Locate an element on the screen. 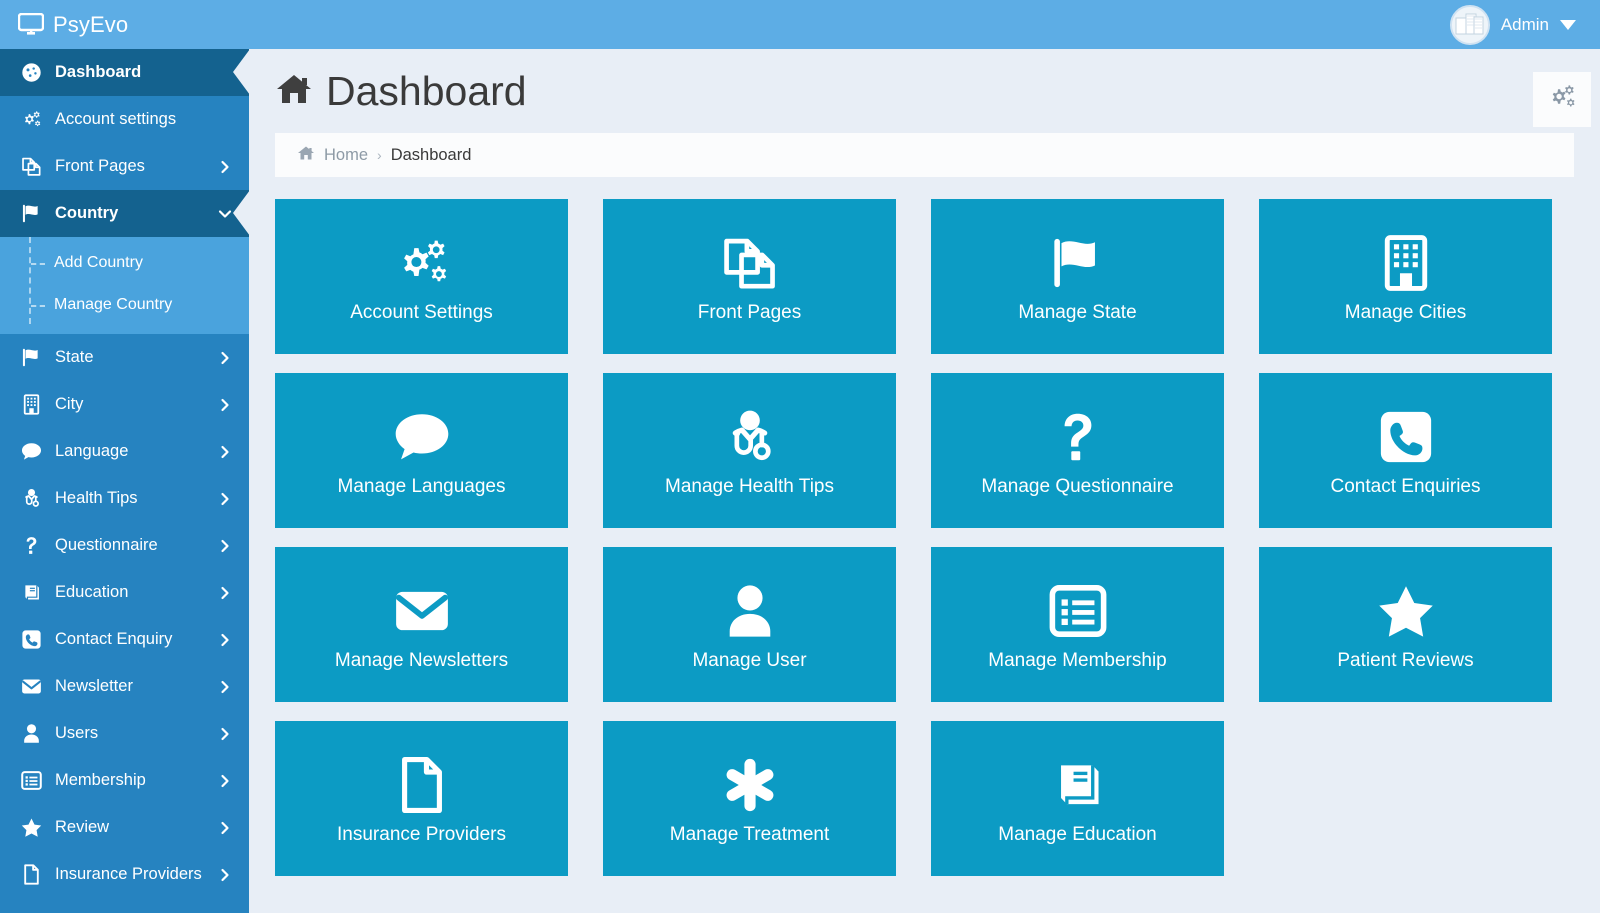  tile-manage-questionnaire: Manage Questionnaire is located at coordinates (1077, 450).